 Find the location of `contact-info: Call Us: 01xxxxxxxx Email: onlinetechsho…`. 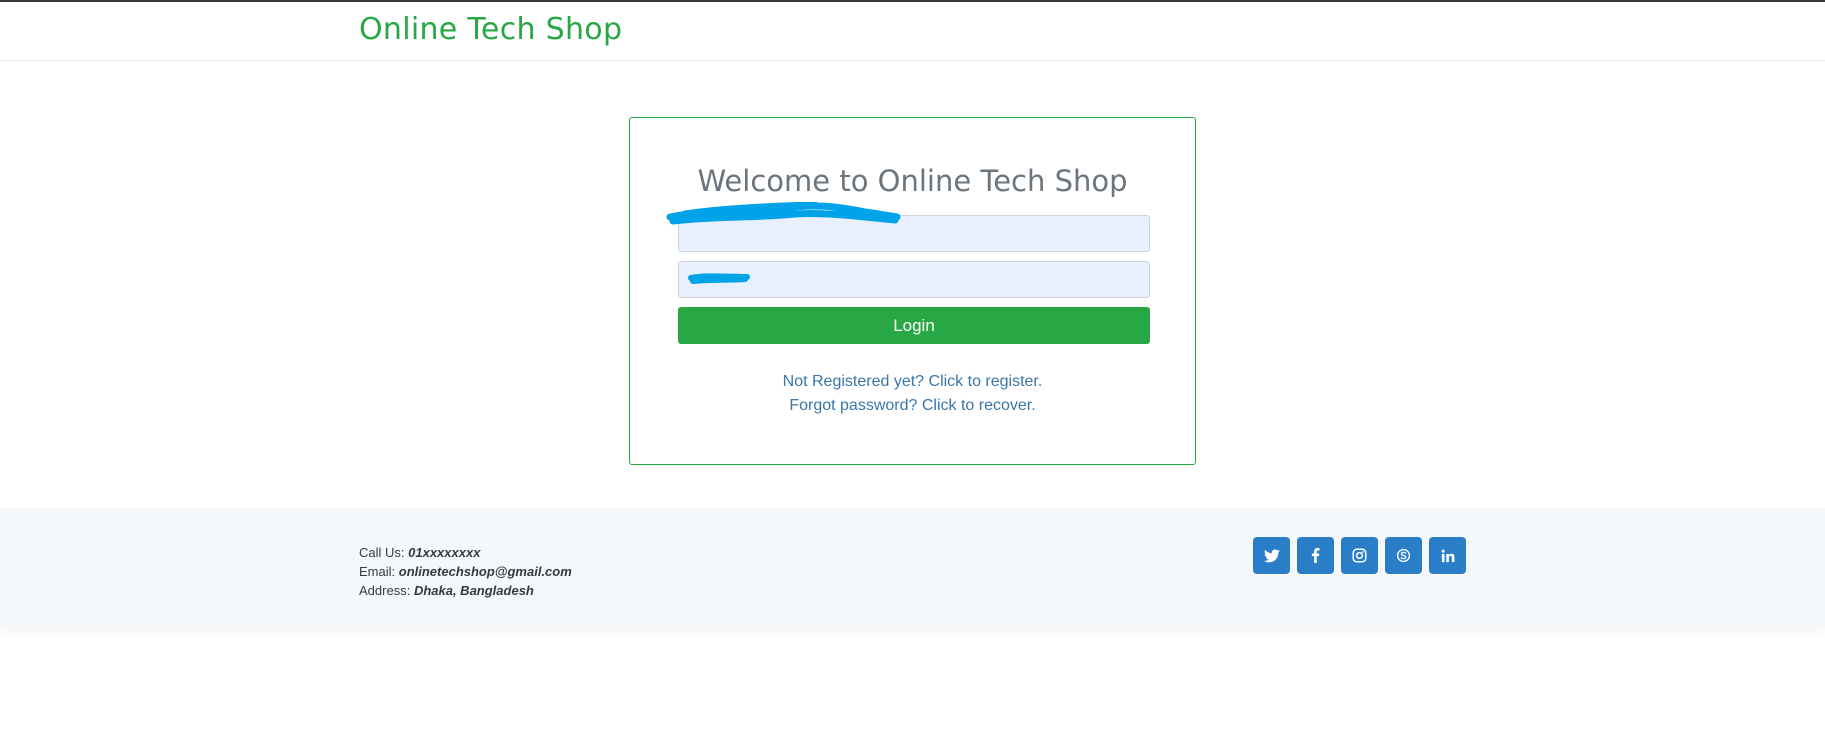

contact-info: Call Us: 01xxxxxxxx Email: onlinetechsho… is located at coordinates (465, 571).